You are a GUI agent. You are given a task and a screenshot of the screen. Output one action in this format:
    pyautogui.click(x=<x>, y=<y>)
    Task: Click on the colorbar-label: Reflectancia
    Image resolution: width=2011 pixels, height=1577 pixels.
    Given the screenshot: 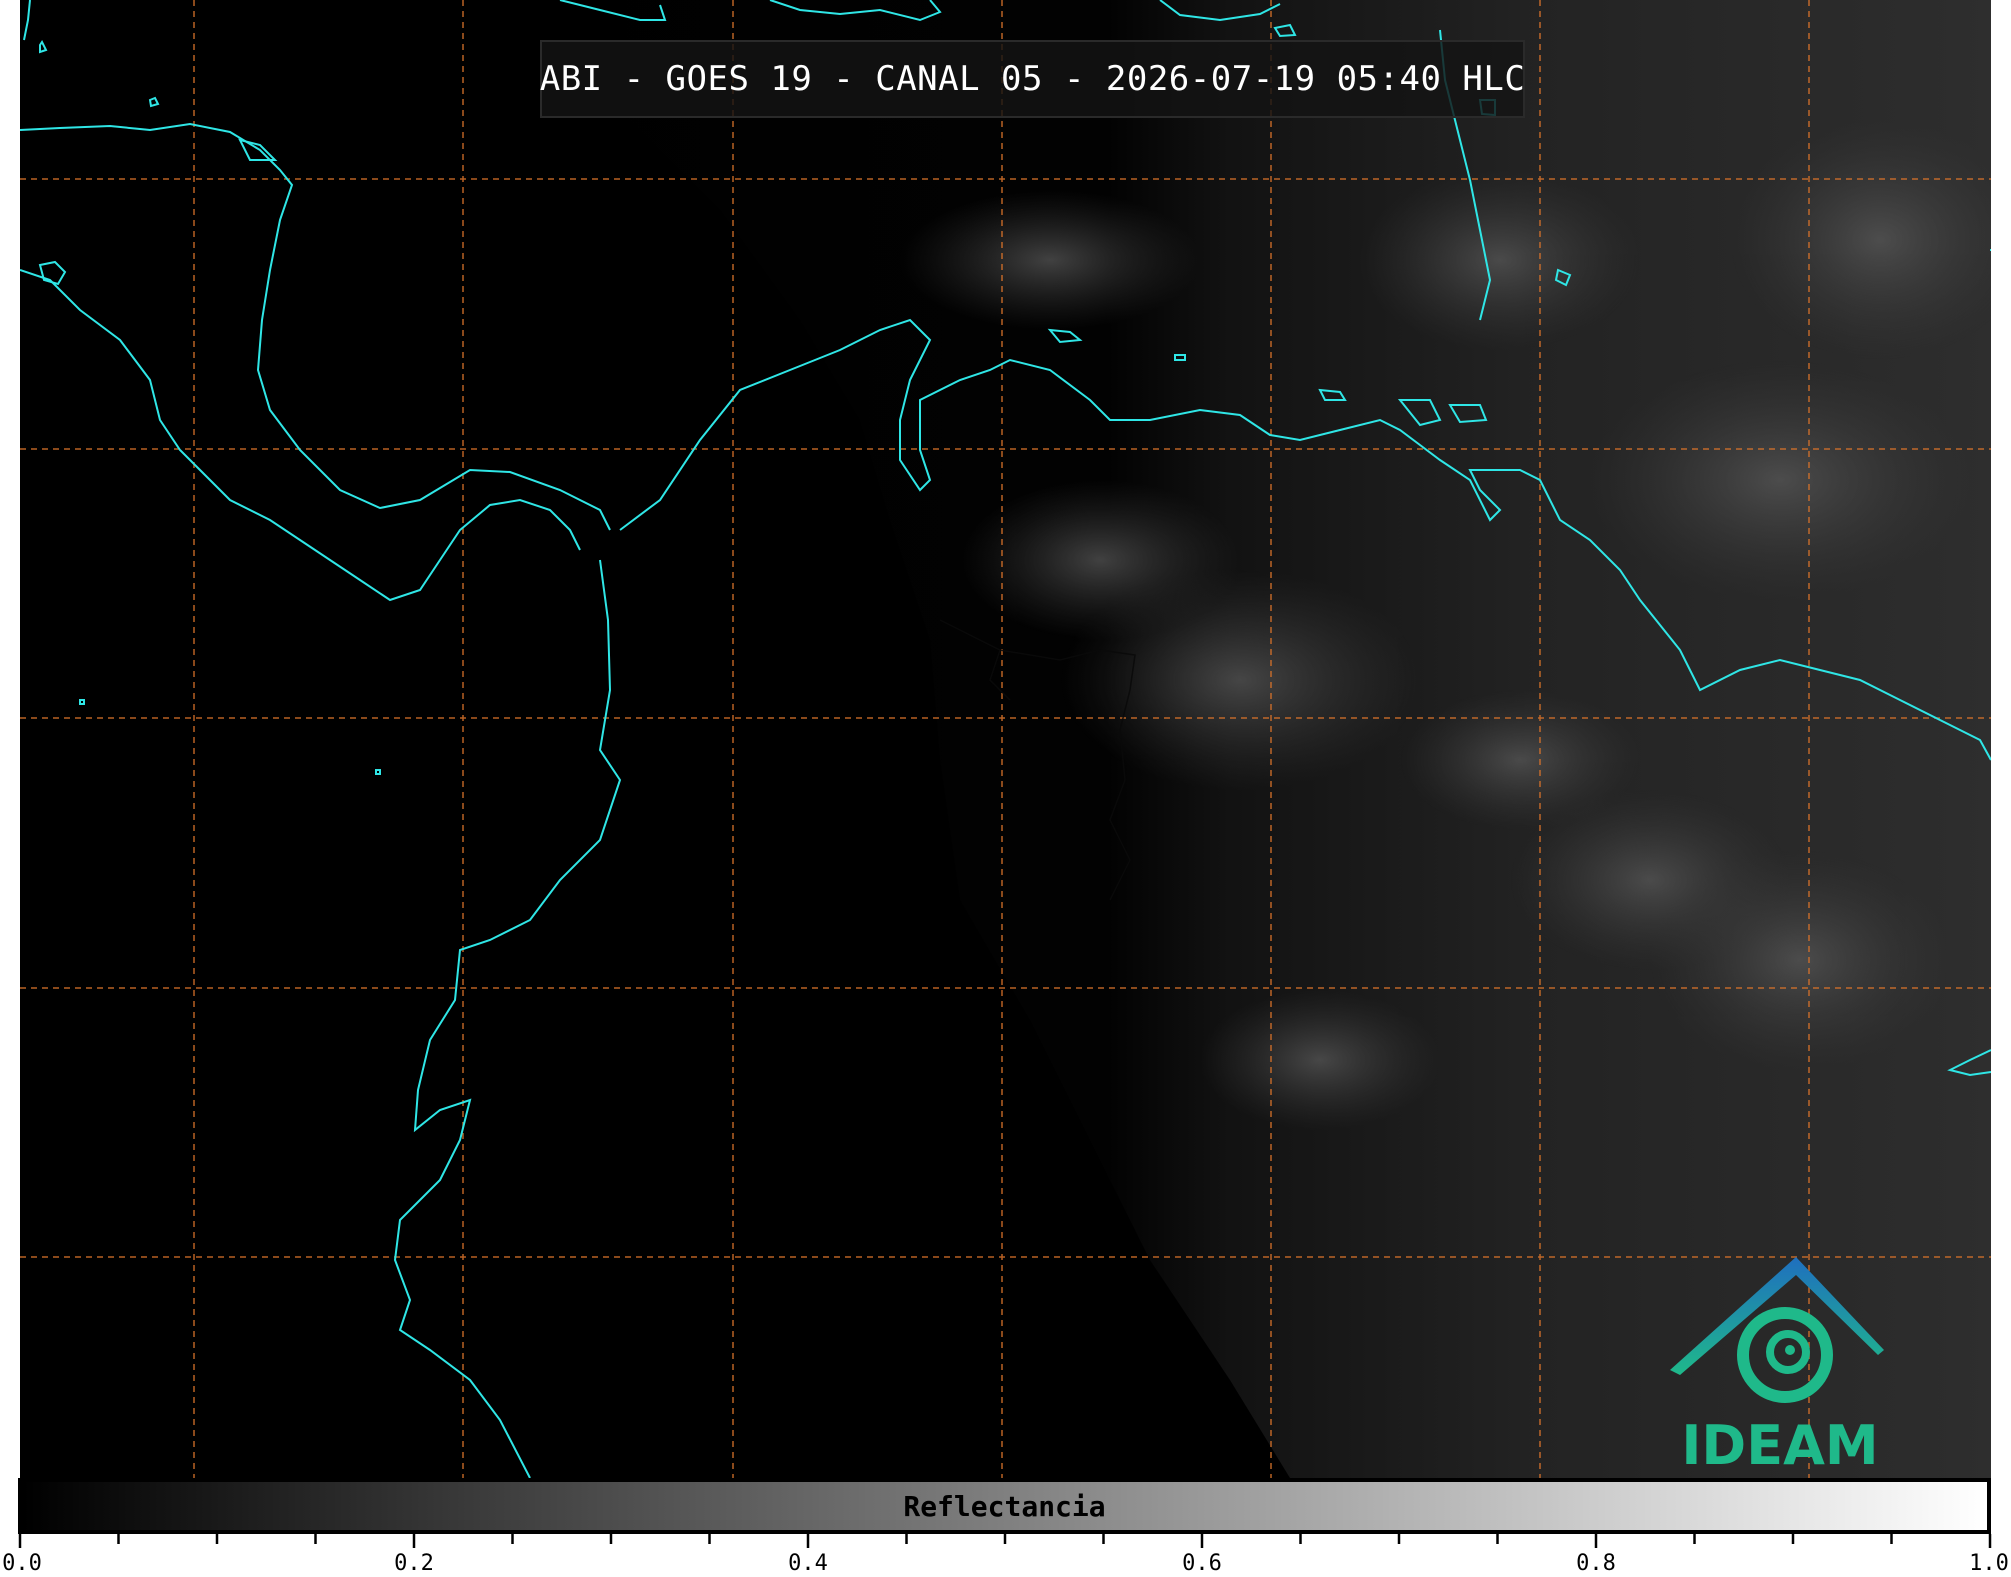 What is the action you would take?
    pyautogui.click(x=1004, y=1506)
    